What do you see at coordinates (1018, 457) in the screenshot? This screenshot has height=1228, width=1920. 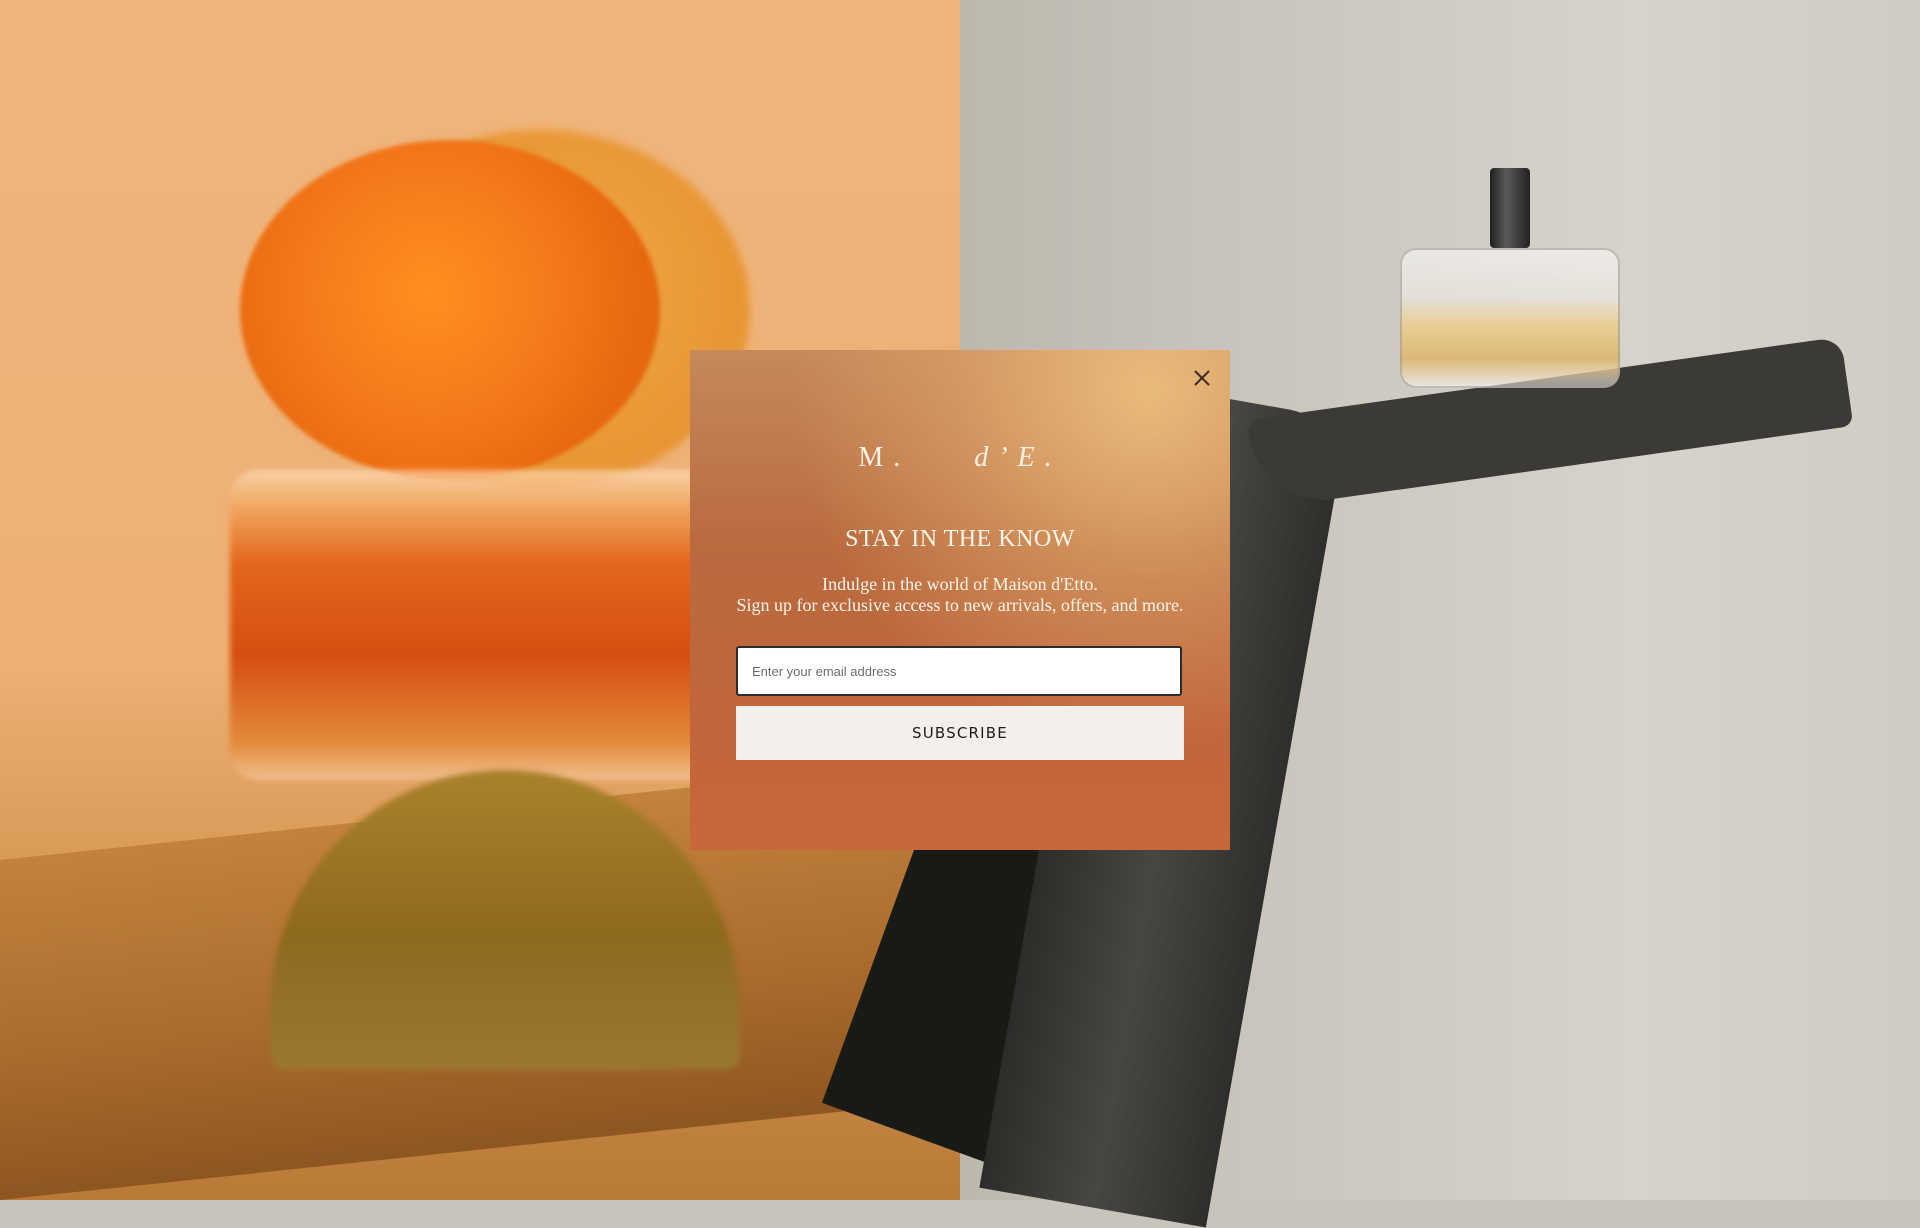 I see `logo-right: d’E.` at bounding box center [1018, 457].